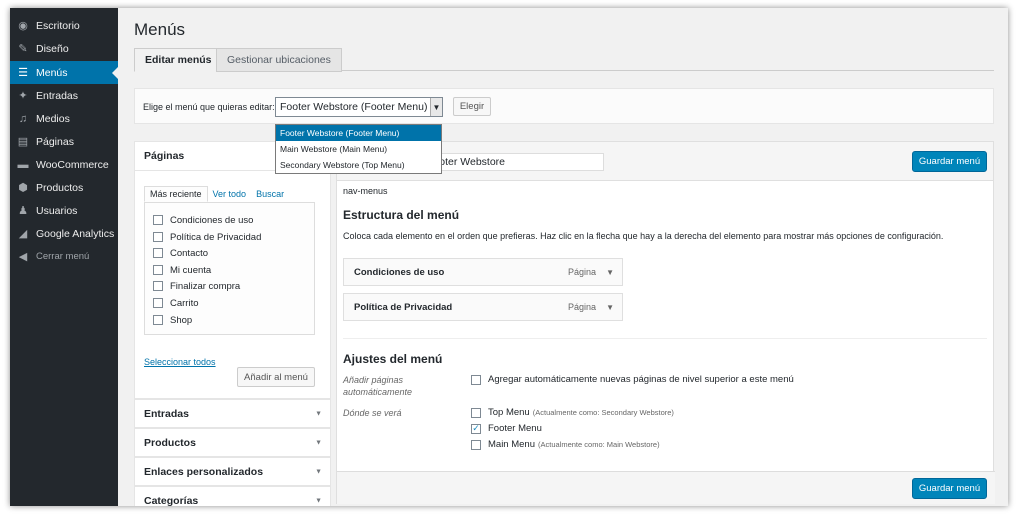 Image resolution: width=1024 pixels, height=521 pixels. Describe the element at coordinates (230, 194) in the screenshot. I see `tab-ver-todo: Ver todo` at that location.